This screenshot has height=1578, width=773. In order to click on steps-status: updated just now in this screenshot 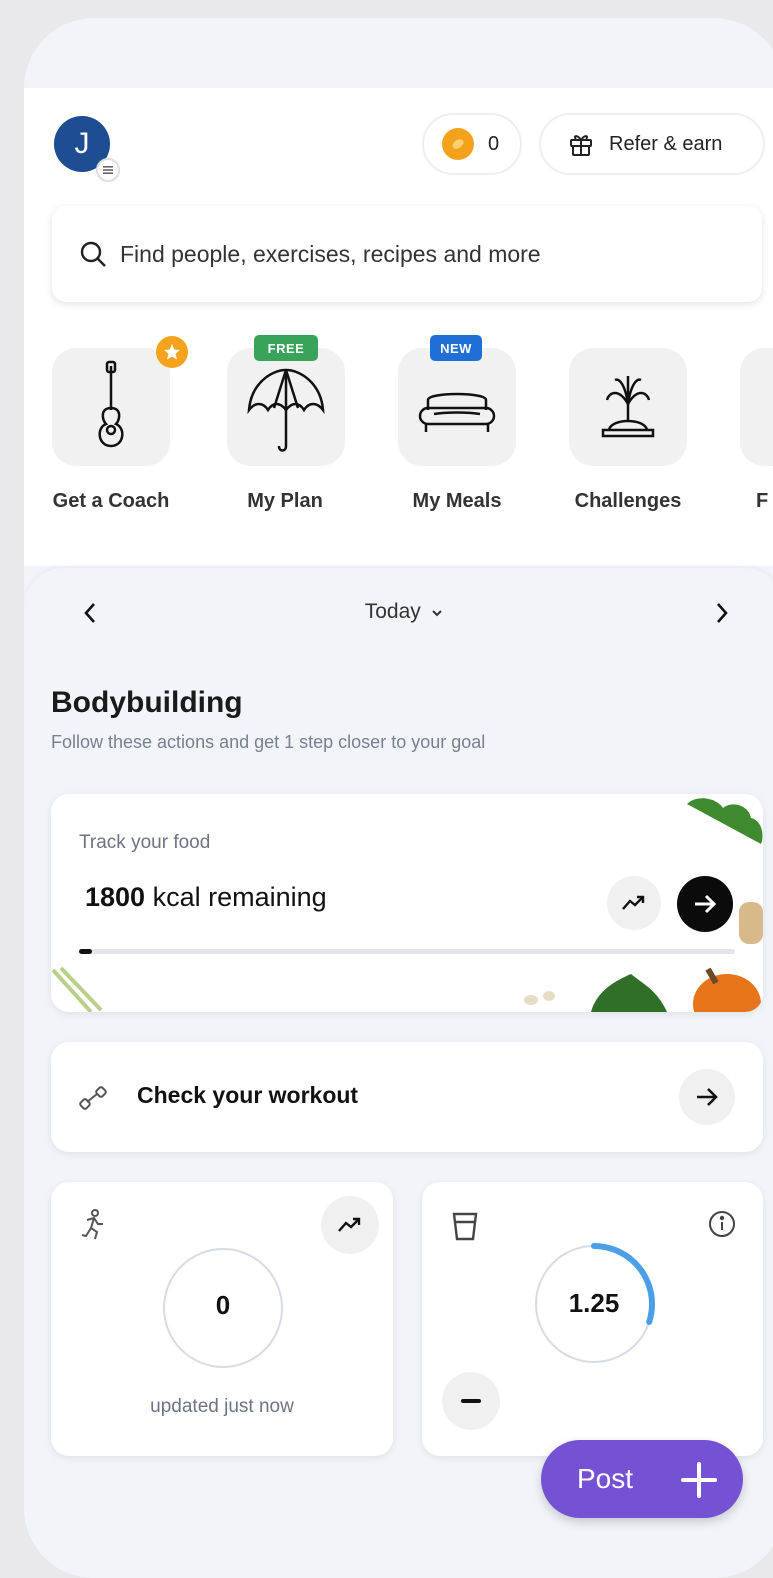, I will do `click(222, 1406)`.